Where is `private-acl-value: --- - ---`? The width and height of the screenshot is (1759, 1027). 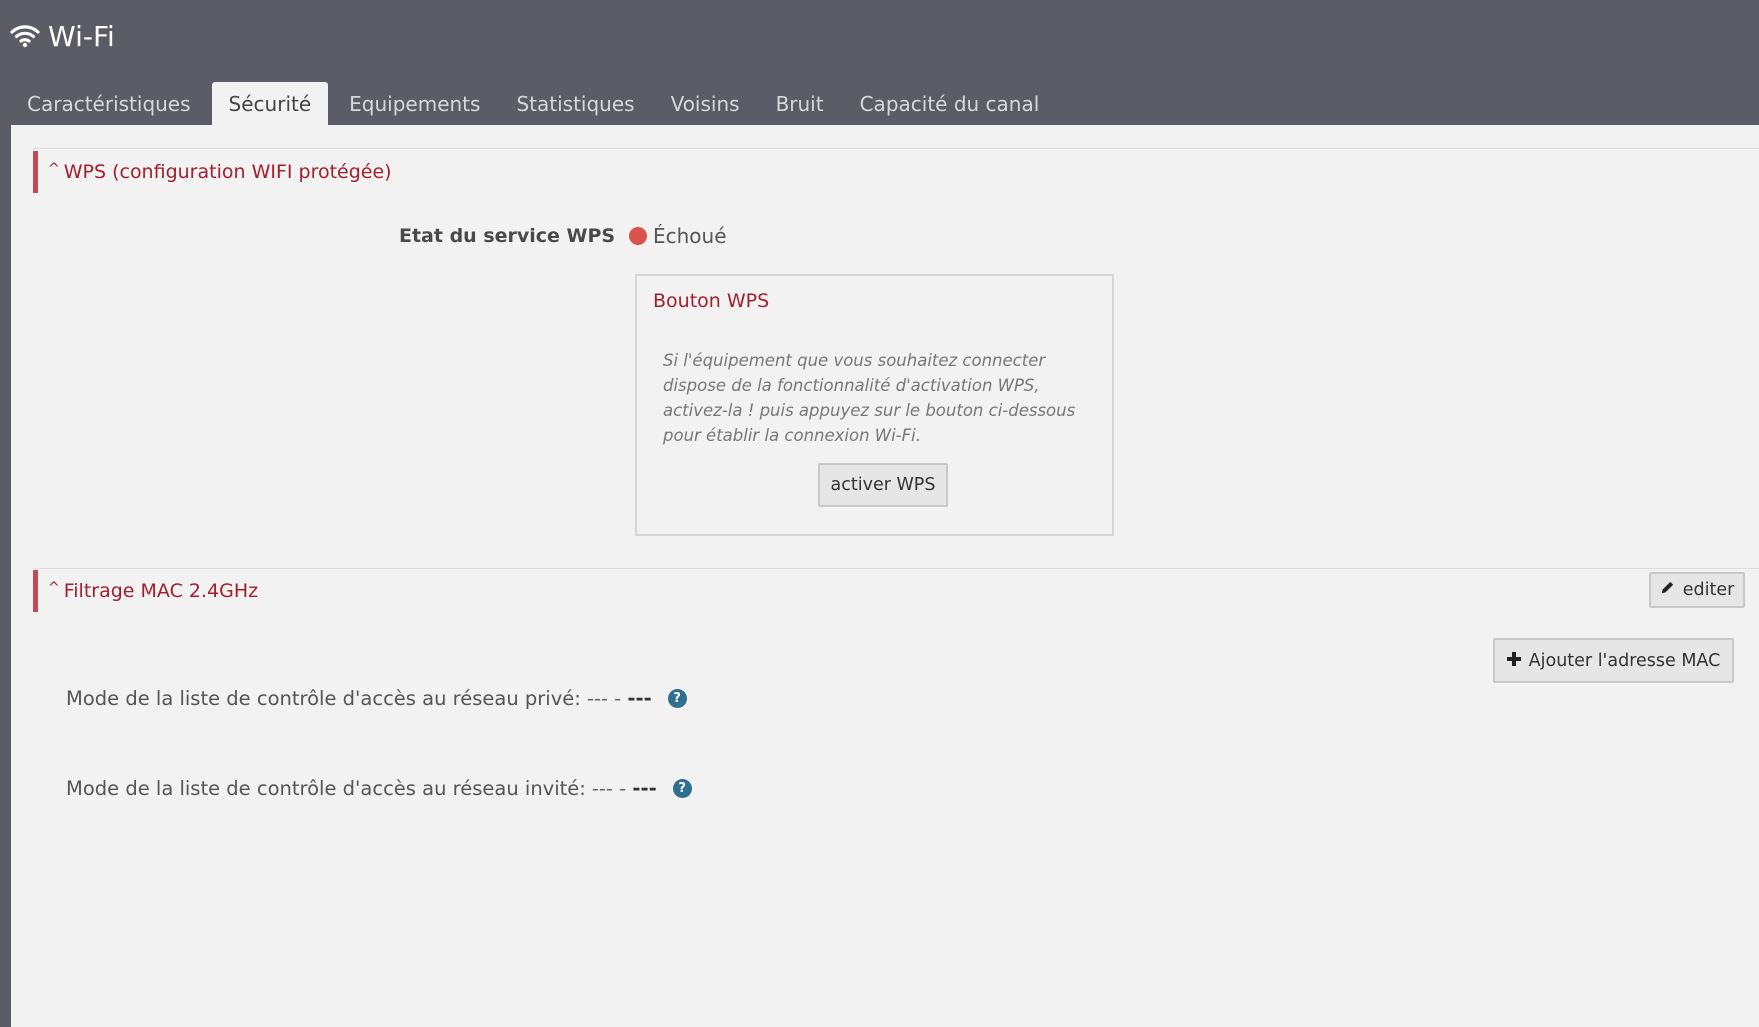
private-acl-value: --- - --- is located at coordinates (619, 698).